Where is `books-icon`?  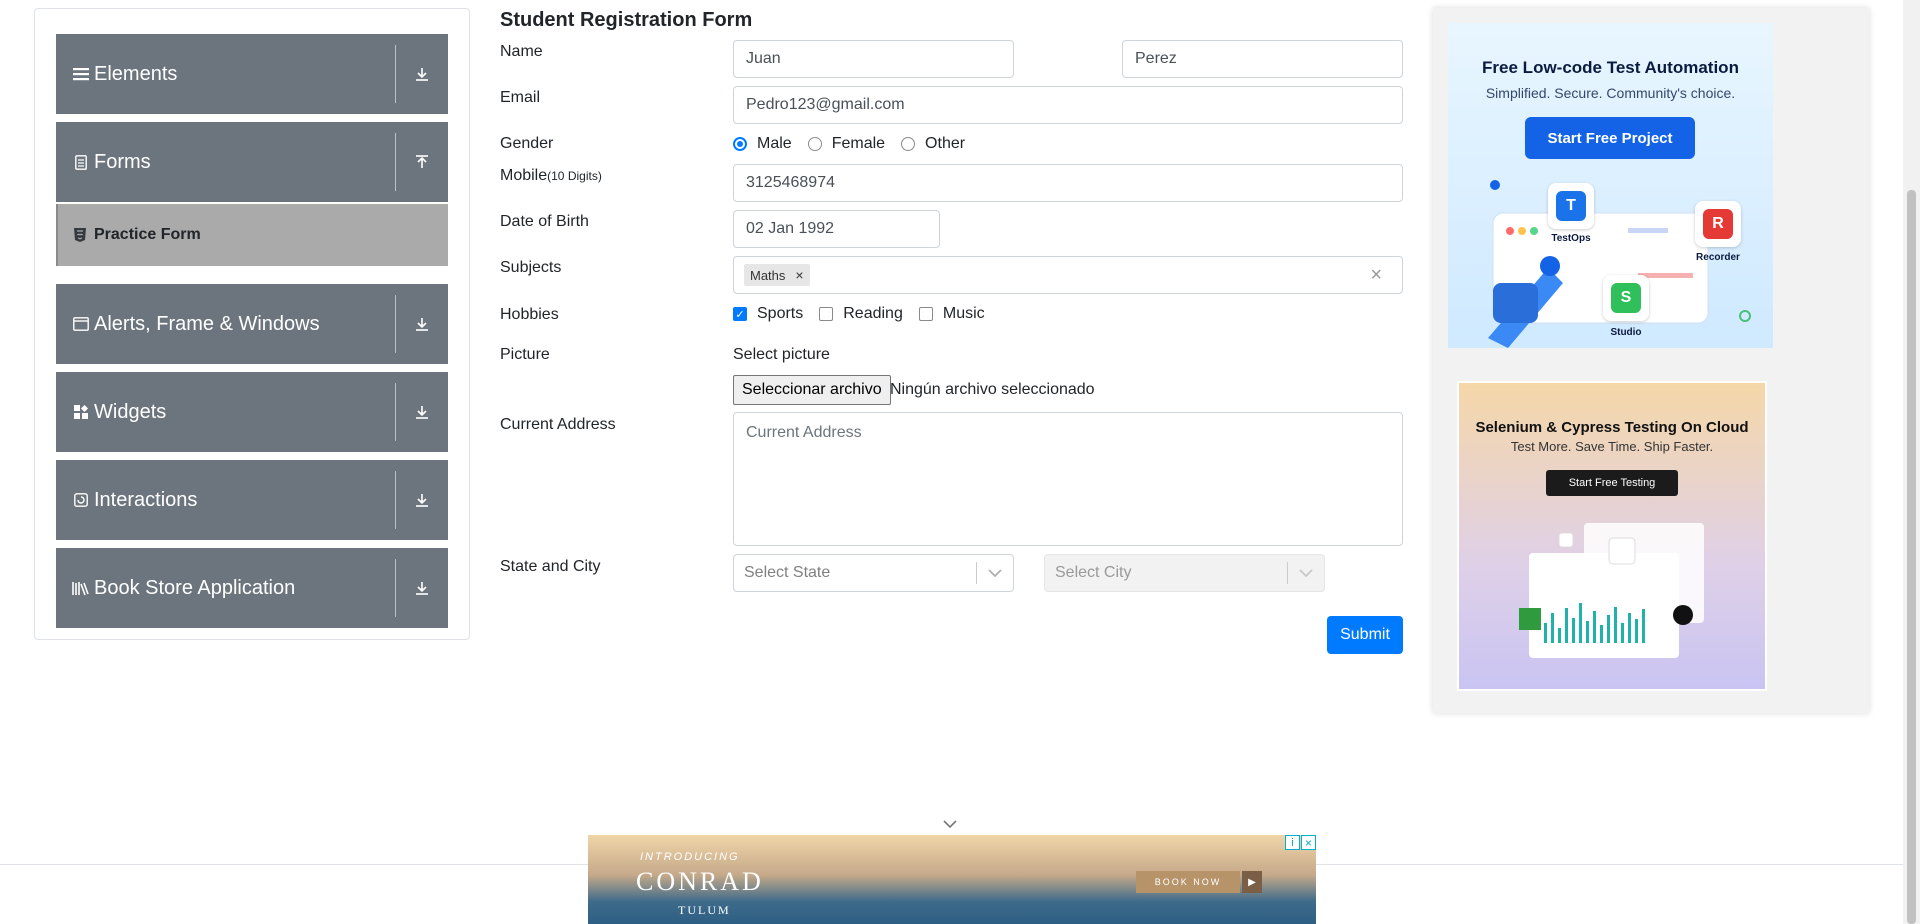
books-icon is located at coordinates (81, 588).